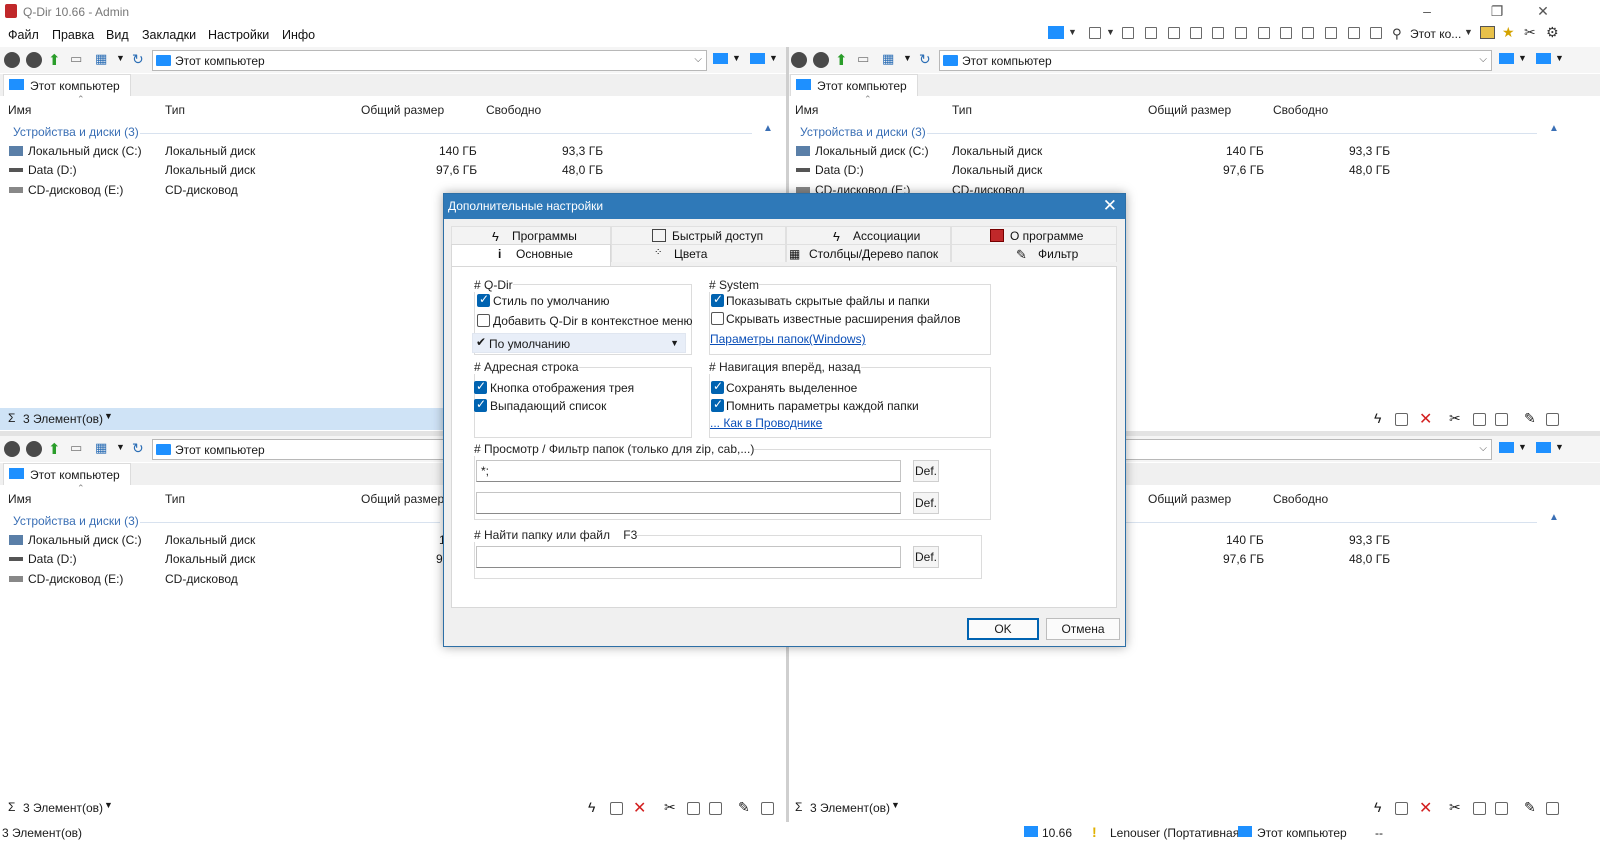 This screenshot has height=860, width=1600. Describe the element at coordinates (1083, 629) in the screenshot. I see `cancel-button: Отмена` at that location.